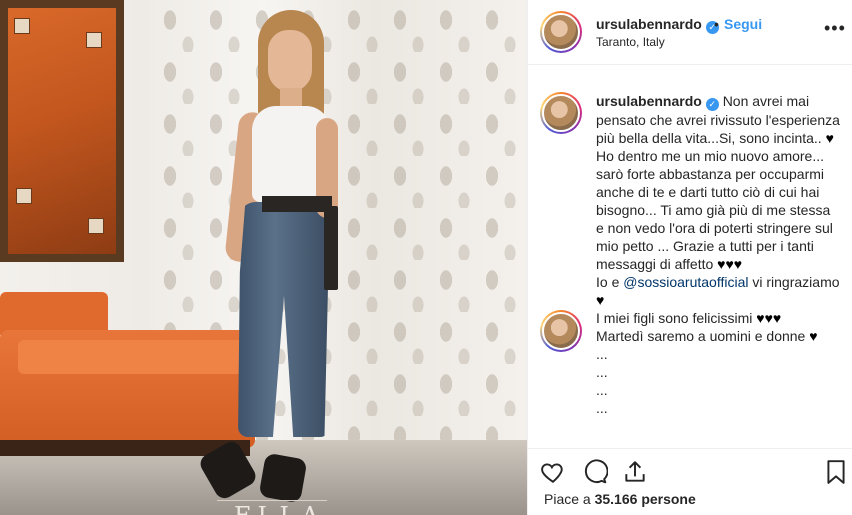 The width and height of the screenshot is (852, 515). Describe the element at coordinates (685, 282) in the screenshot. I see `mention-link: @sossioarutaofficial` at that location.